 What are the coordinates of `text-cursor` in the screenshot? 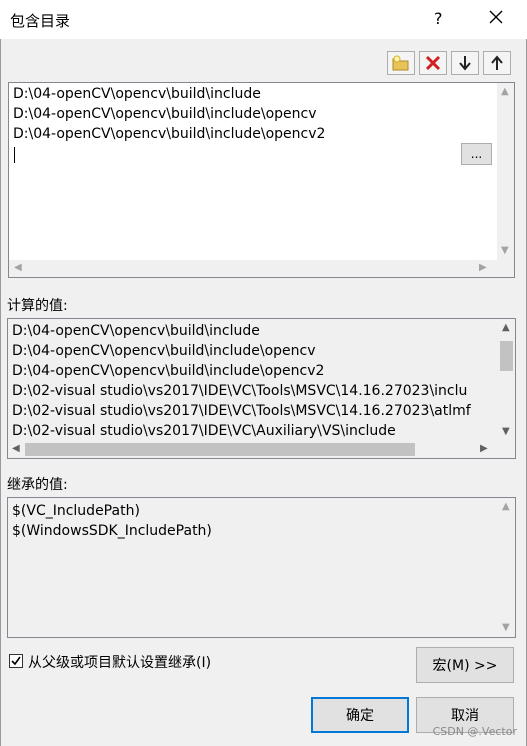 It's located at (14, 155).